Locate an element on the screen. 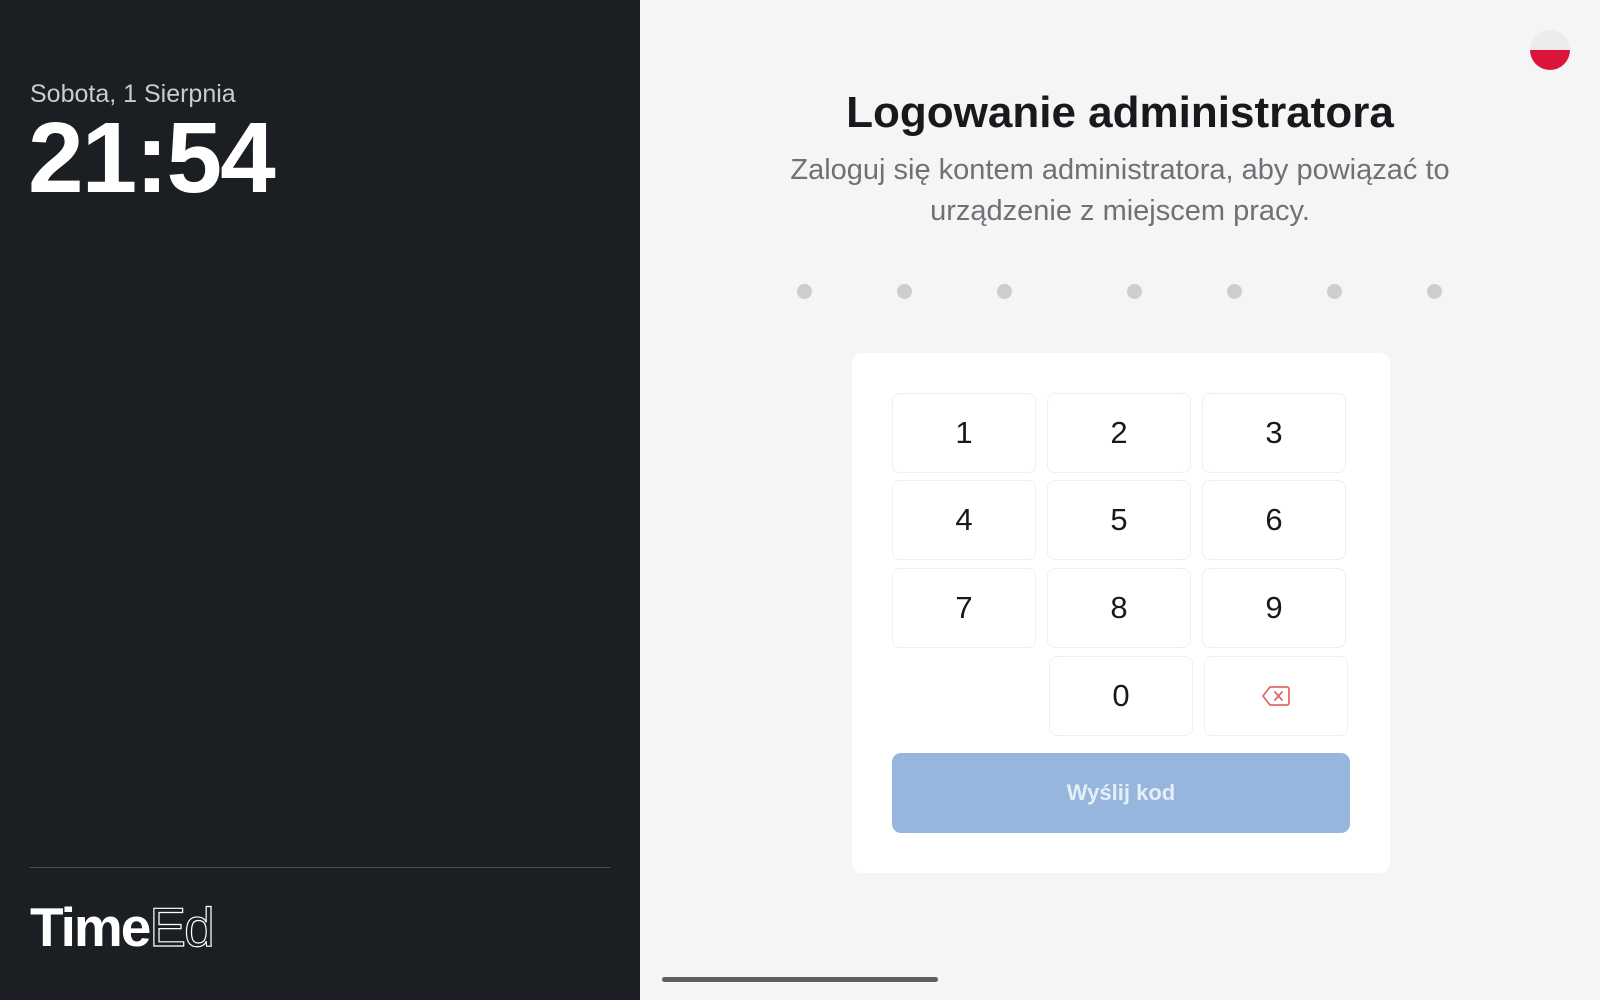 The image size is (1600, 1000). key-3: 3 is located at coordinates (1274, 433).